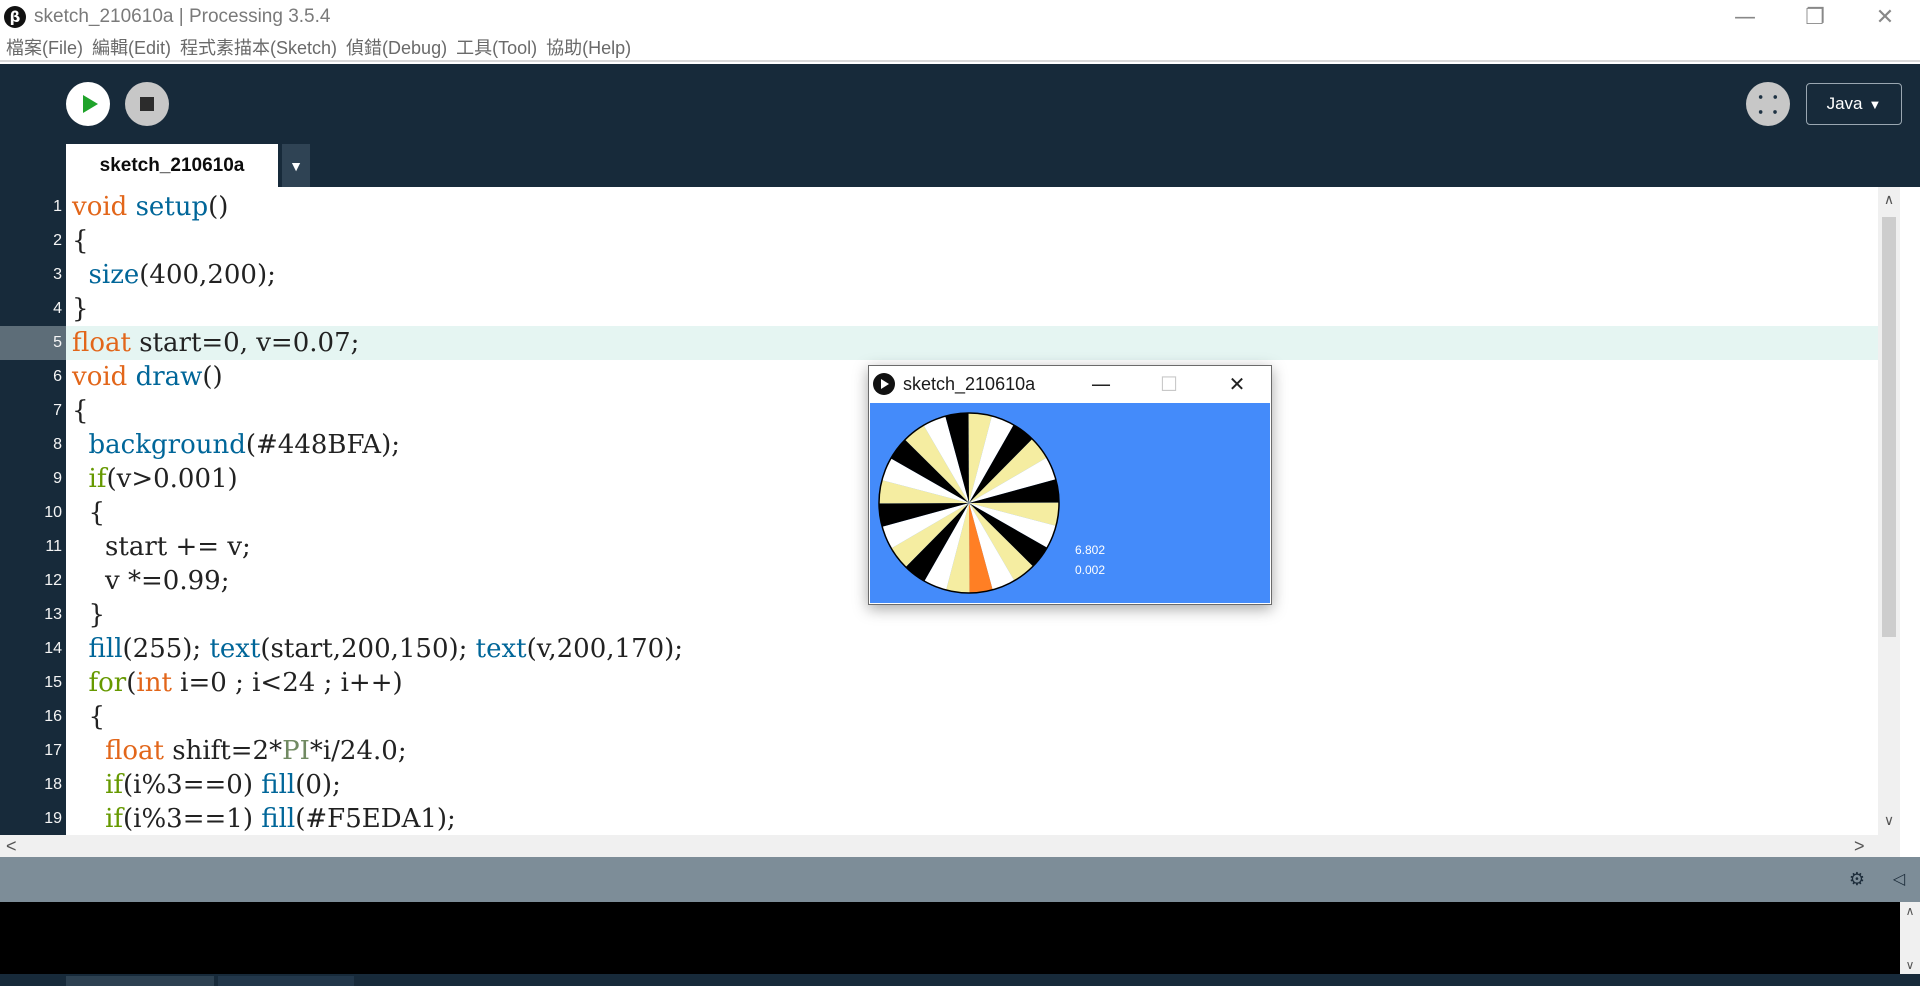 This screenshot has height=986, width=1920. What do you see at coordinates (167, 445) in the screenshot?
I see `code-token: background` at bounding box center [167, 445].